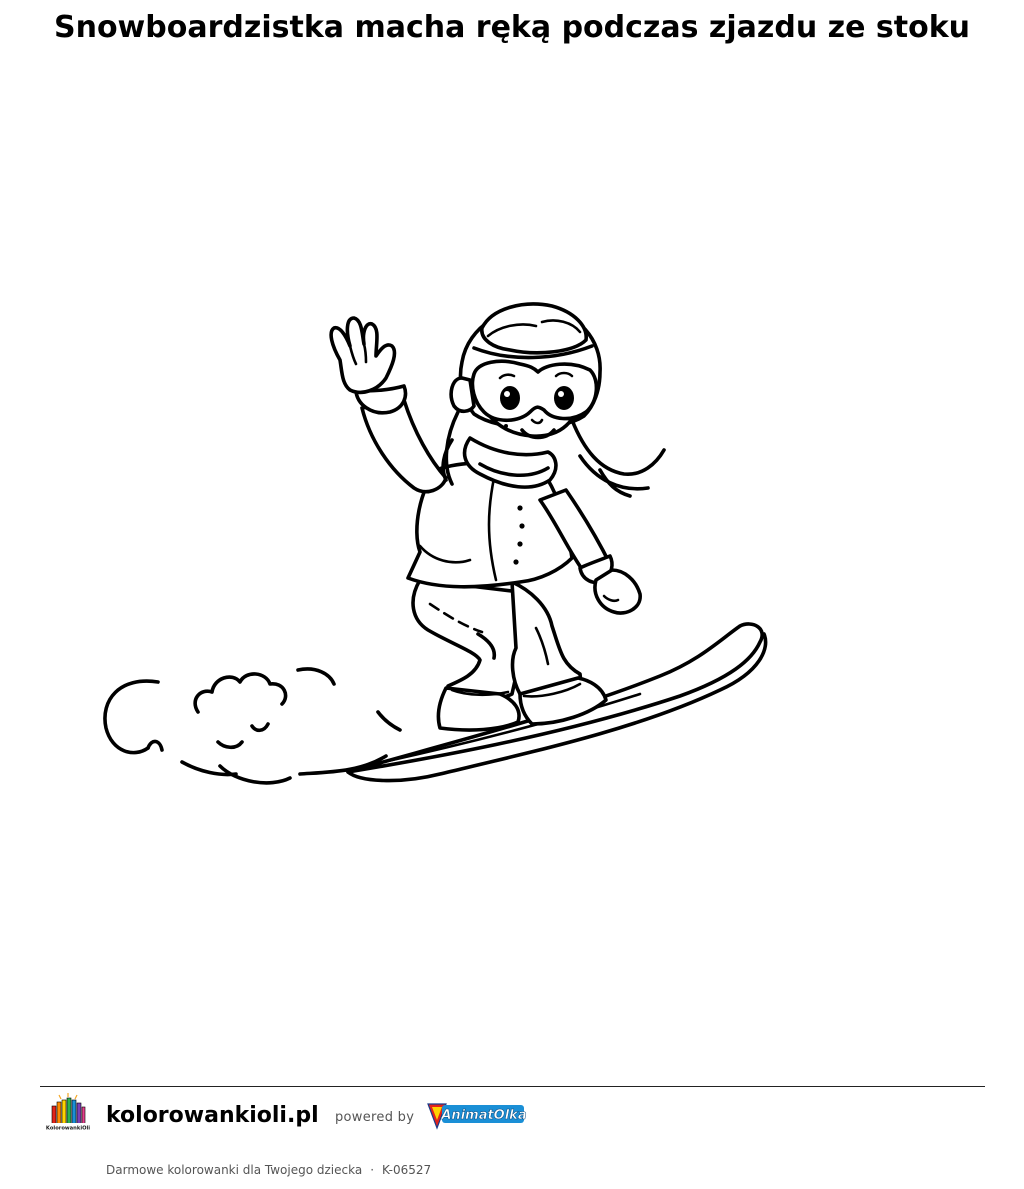  I want to click on waving-arm, so click(388, 405).